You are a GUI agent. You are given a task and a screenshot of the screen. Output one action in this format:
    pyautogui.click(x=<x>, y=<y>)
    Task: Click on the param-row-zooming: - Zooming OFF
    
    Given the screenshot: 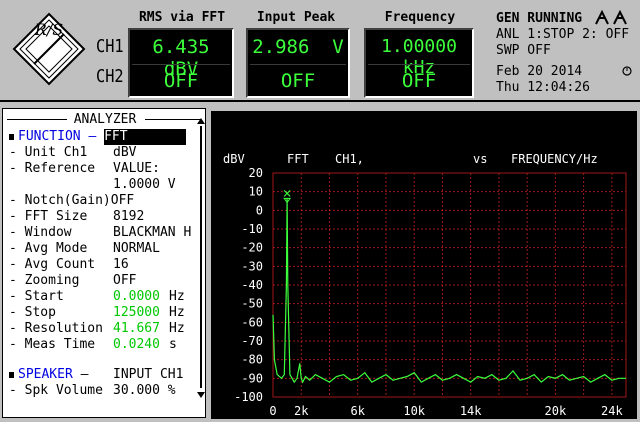 What is the action you would take?
    pyautogui.click(x=72, y=281)
    